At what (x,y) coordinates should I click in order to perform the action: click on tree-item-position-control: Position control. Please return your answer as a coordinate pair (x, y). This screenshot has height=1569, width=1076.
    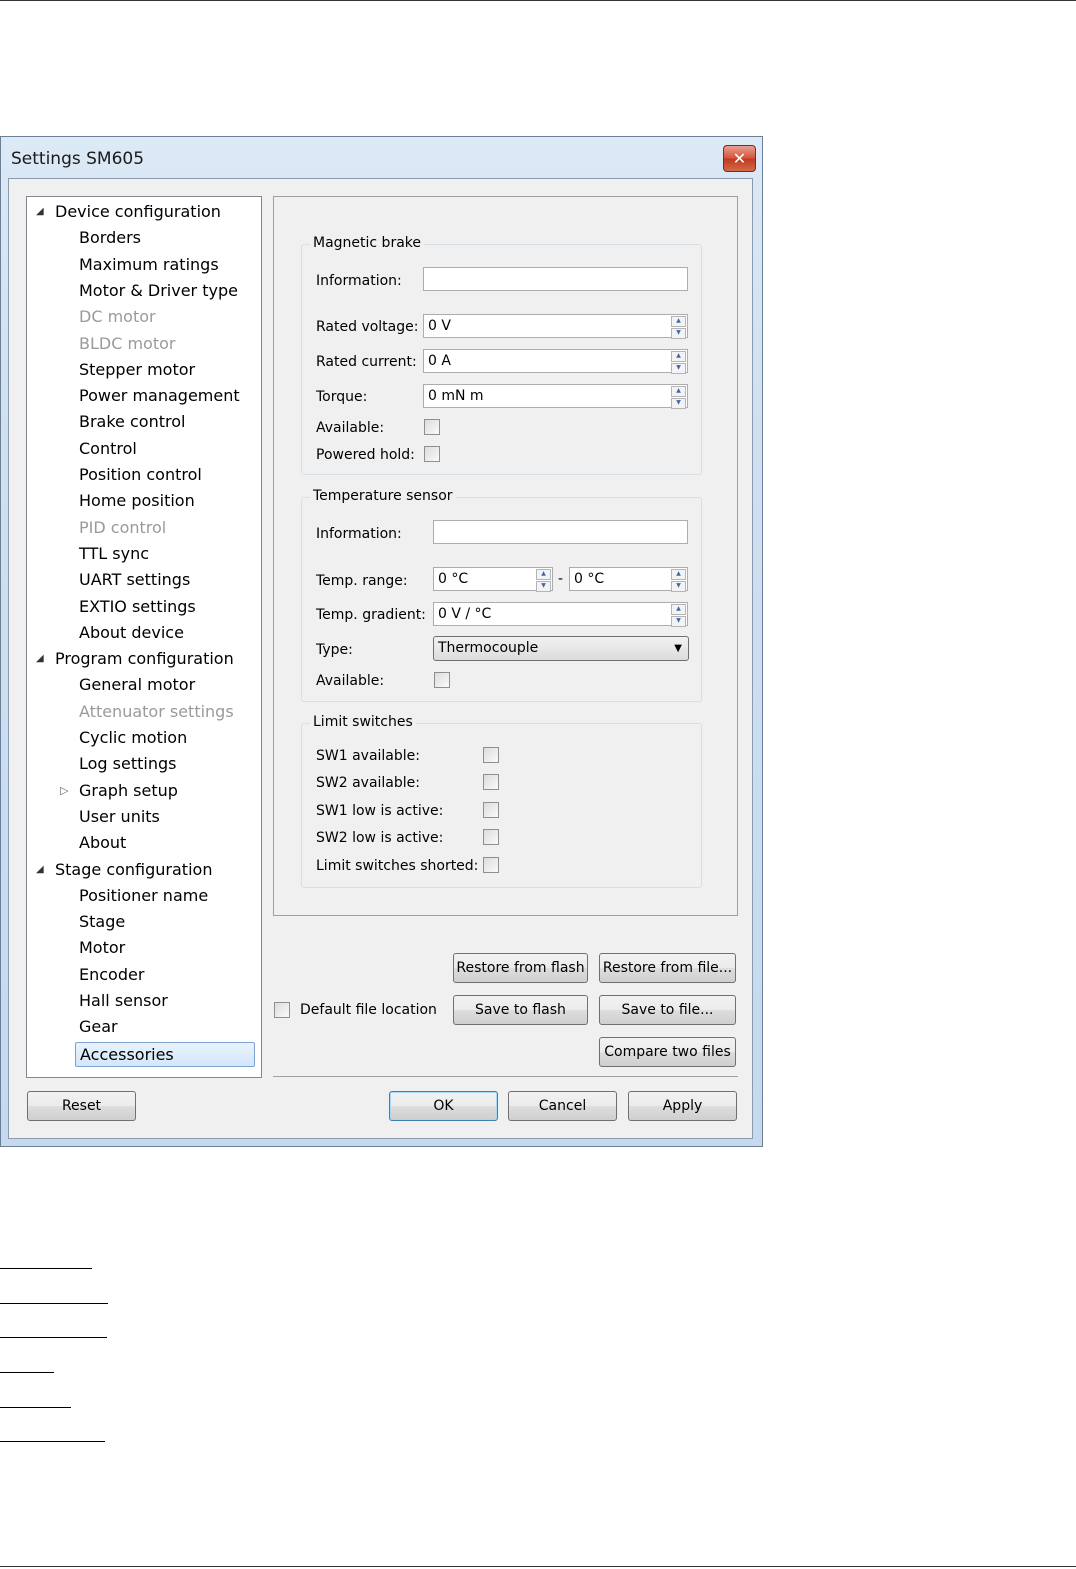
    Looking at the image, I should click on (140, 475).